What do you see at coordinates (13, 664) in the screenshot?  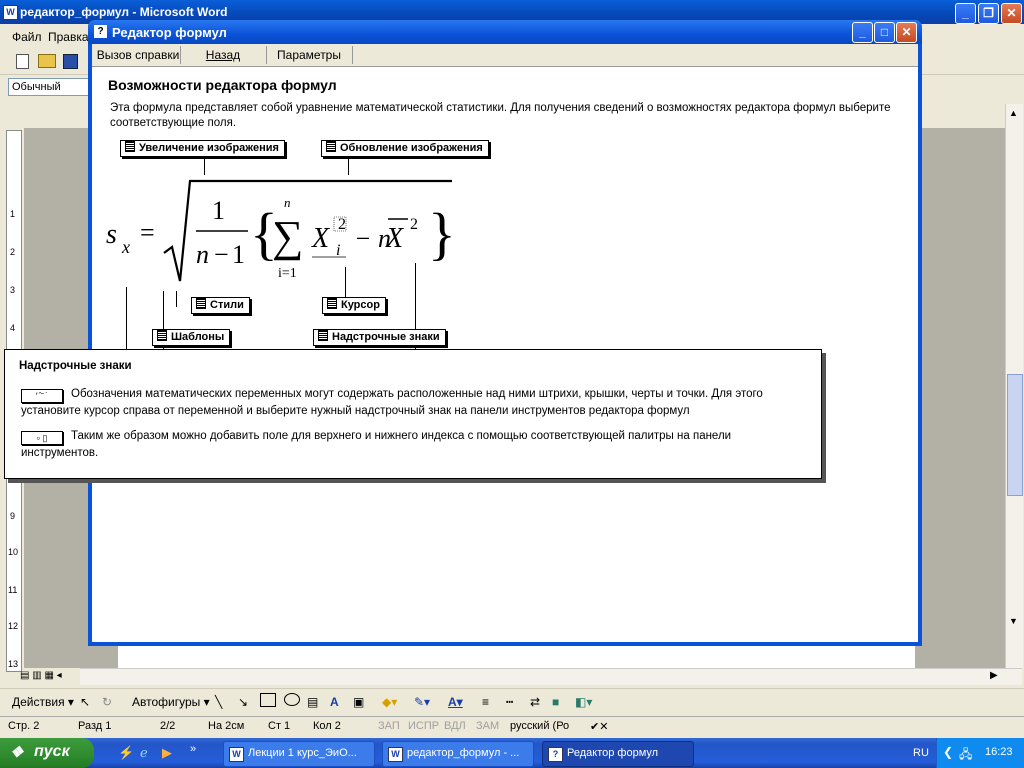 I see `ruler-mark: 13` at bounding box center [13, 664].